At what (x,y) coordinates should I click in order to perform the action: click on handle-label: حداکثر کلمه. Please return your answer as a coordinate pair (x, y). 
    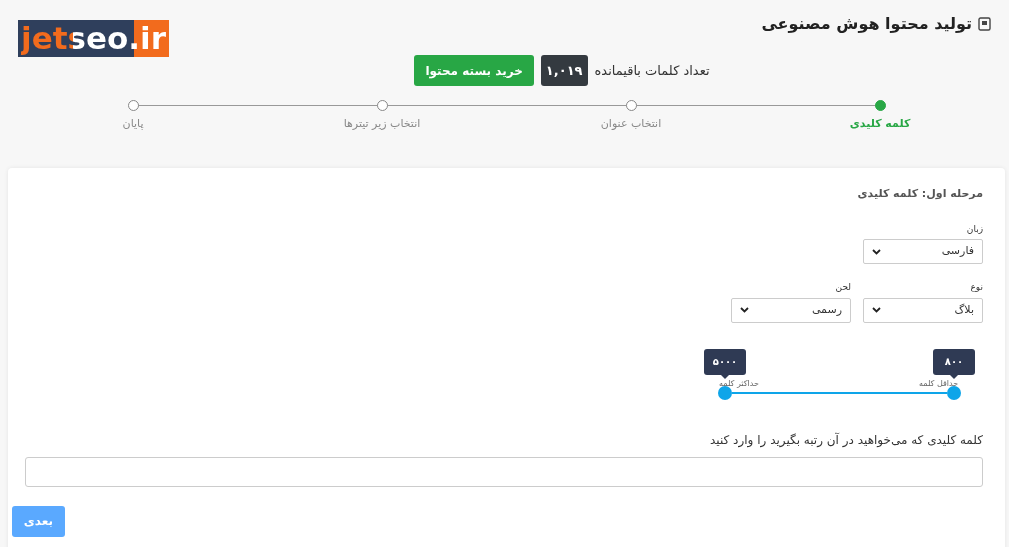
    Looking at the image, I should click on (739, 383).